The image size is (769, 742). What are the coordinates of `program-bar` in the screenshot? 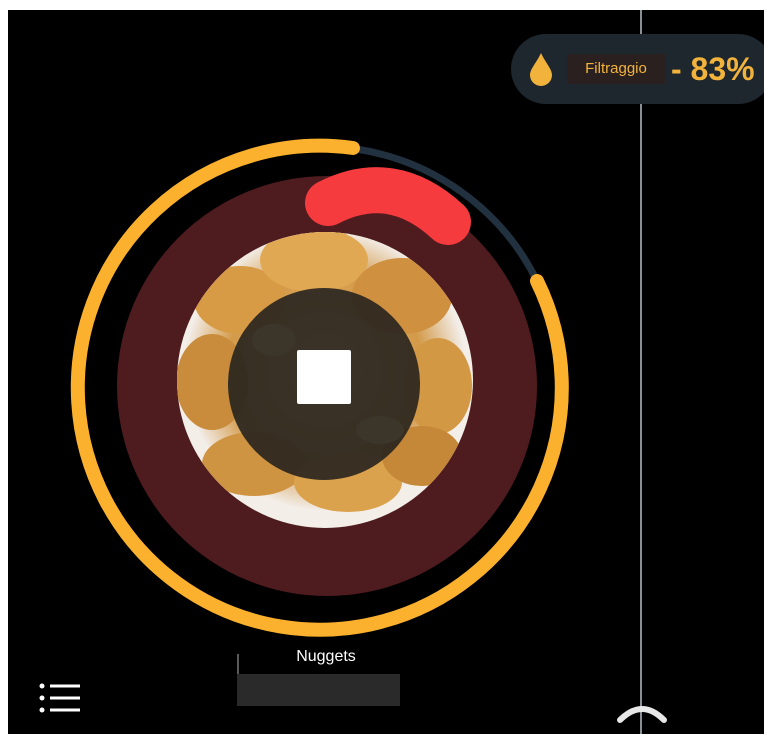 It's located at (318, 690).